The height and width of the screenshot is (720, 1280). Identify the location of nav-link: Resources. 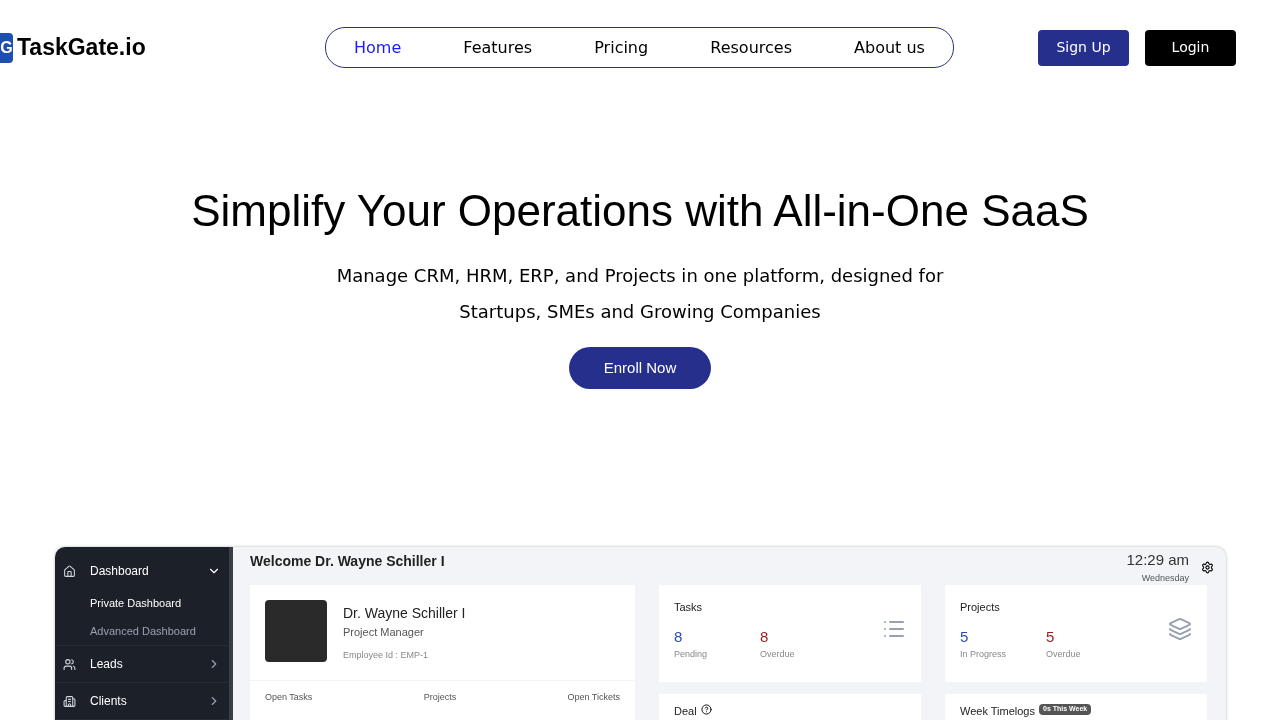
(751, 47).